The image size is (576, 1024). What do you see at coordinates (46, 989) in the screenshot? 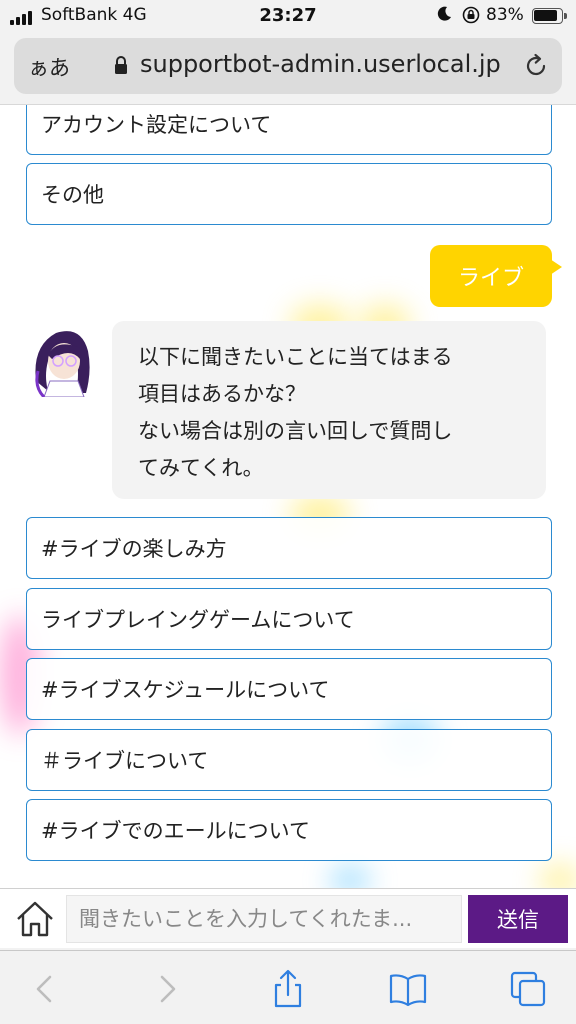
I see `back-arrow-icon` at bounding box center [46, 989].